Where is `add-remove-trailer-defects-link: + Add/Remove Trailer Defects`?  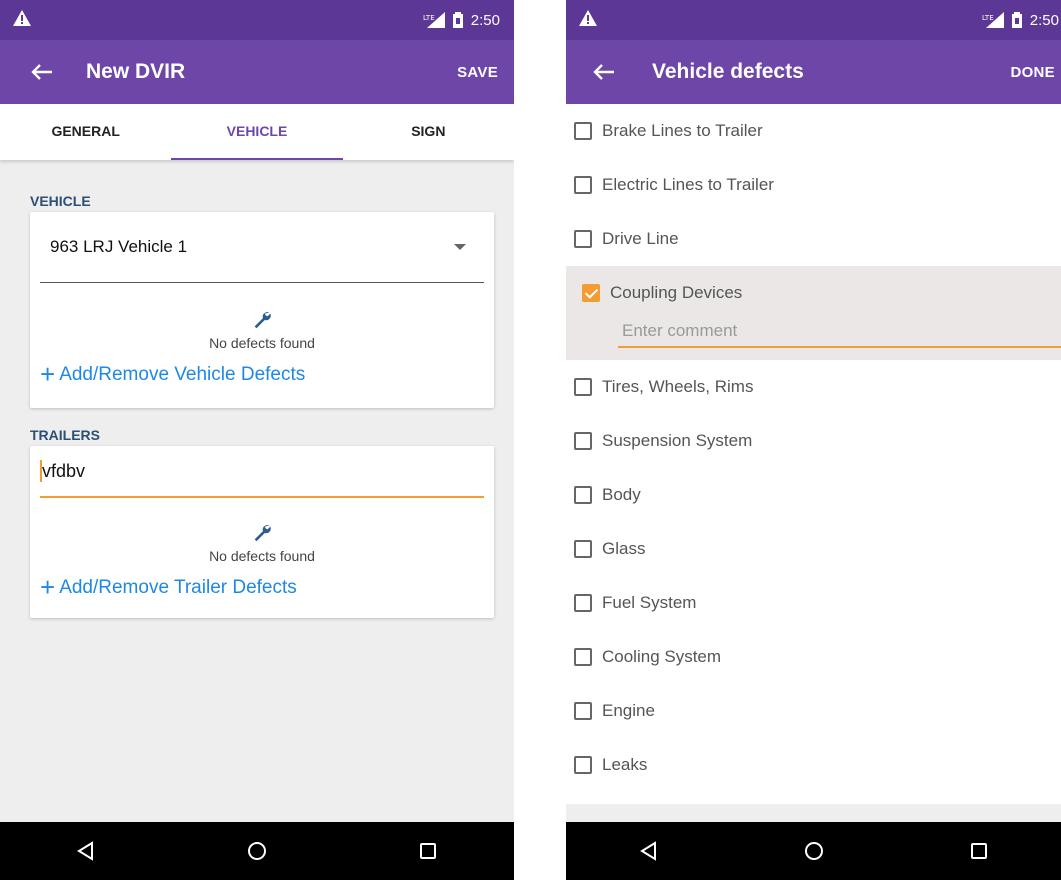 add-remove-trailer-defects-link: + Add/Remove Trailer Defects is located at coordinates (262, 587).